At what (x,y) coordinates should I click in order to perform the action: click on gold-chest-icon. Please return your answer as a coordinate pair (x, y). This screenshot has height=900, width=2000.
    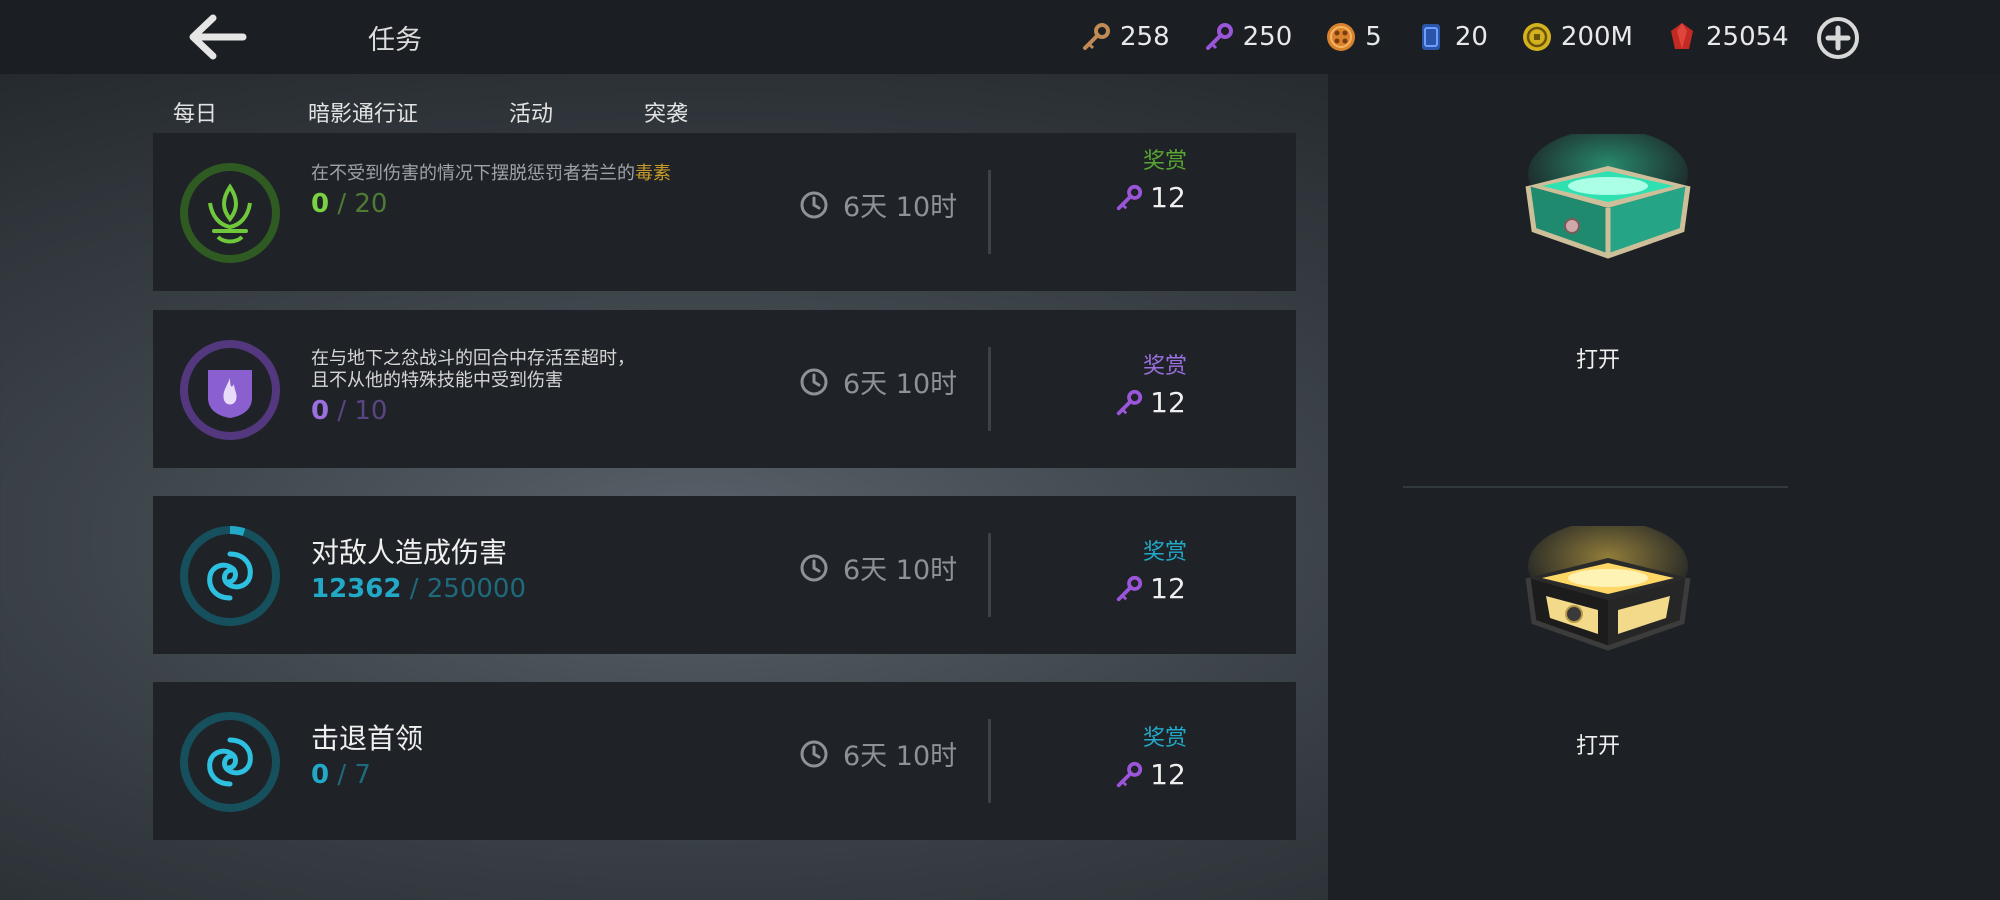
    Looking at the image, I should click on (1608, 596).